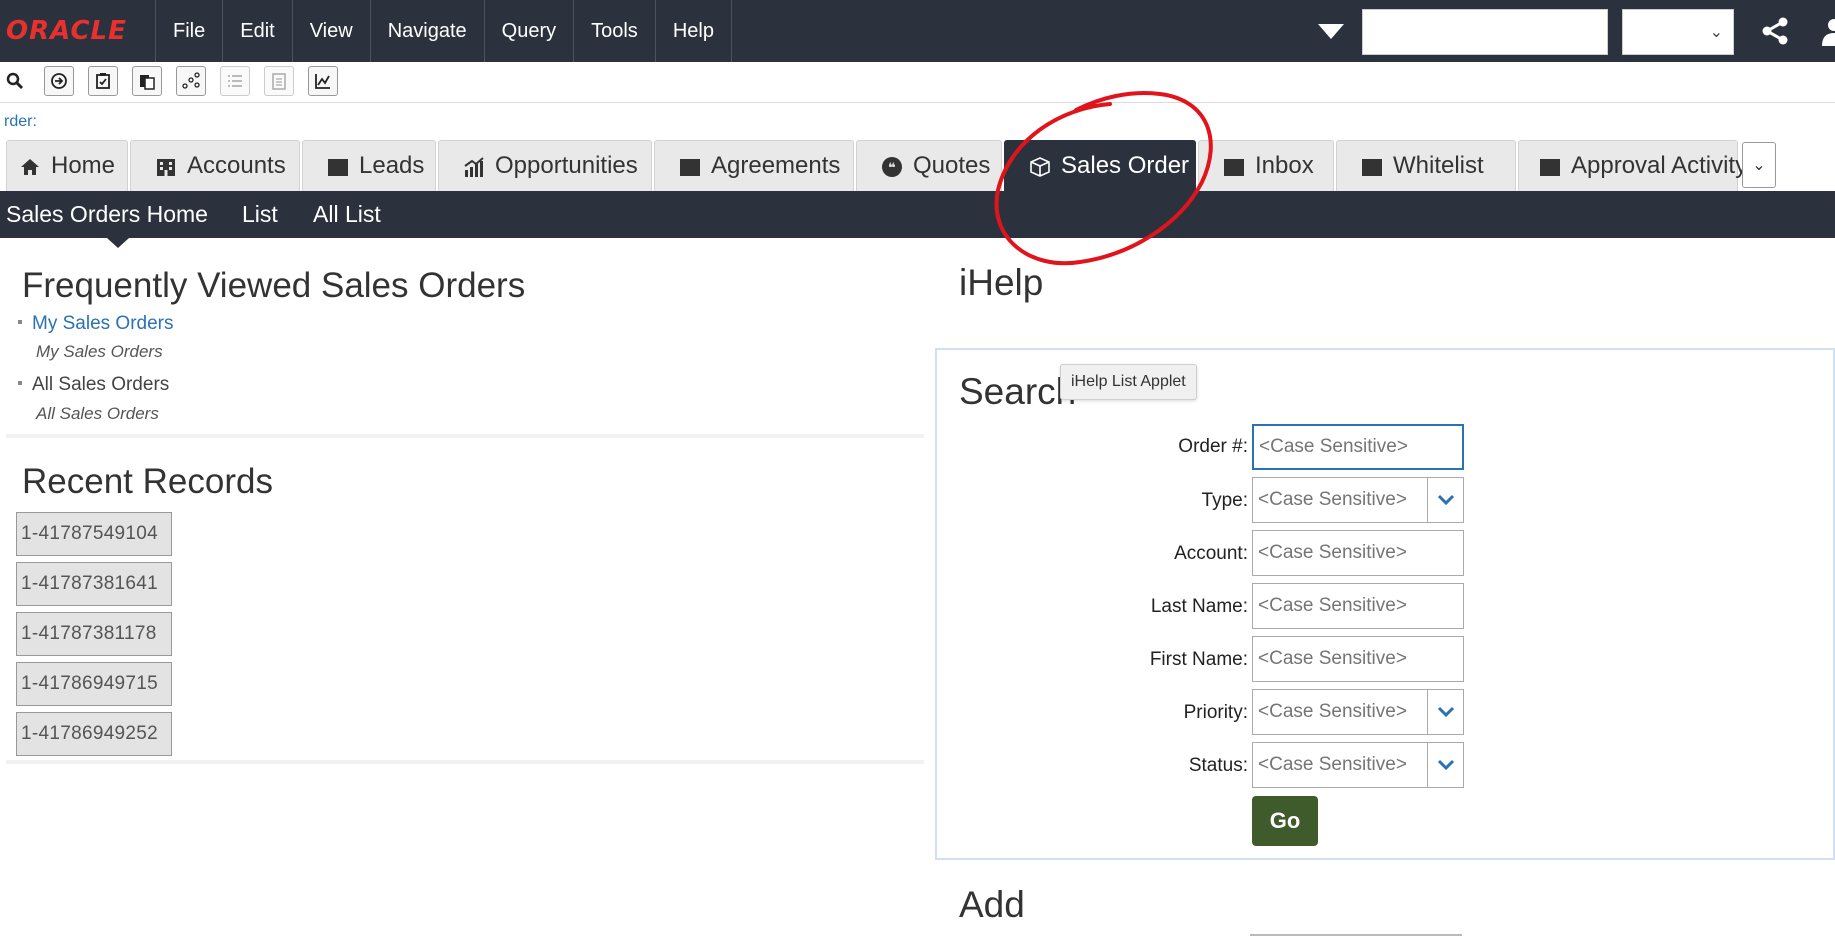 The width and height of the screenshot is (1835, 937). I want to click on tab-label: Whitelist, so click(1438, 165).